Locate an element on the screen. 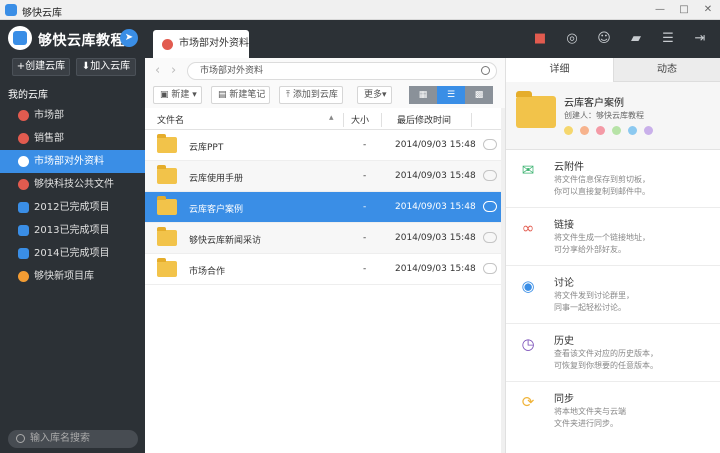 This screenshot has height=453, width=720. color-tag-orange is located at coordinates (584, 130).